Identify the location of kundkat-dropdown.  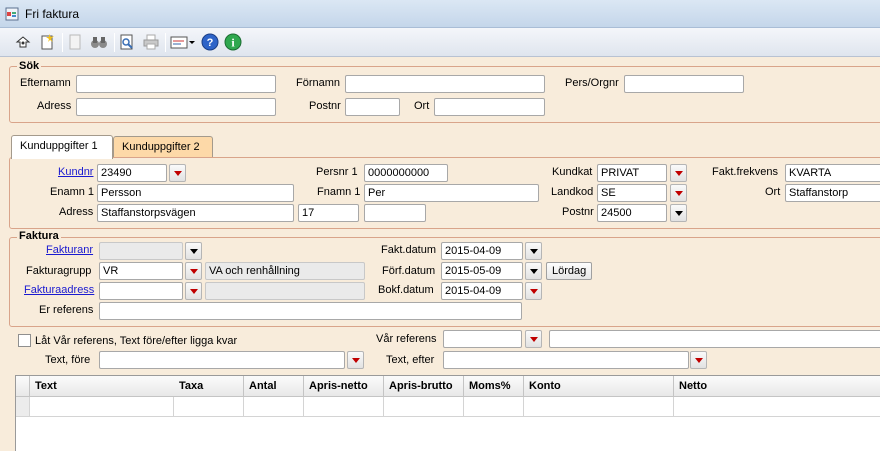
(678, 173).